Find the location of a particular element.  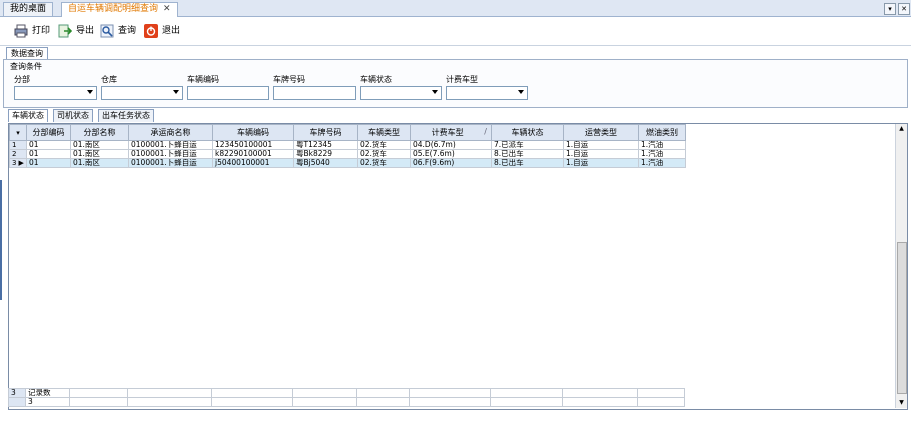

table-cell: 06.F(9.6m) is located at coordinates (451, 163).